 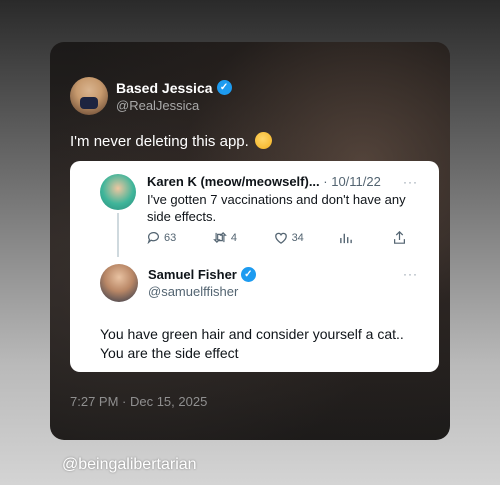 I want to click on retweet-action: 4, so click(x=224, y=237).